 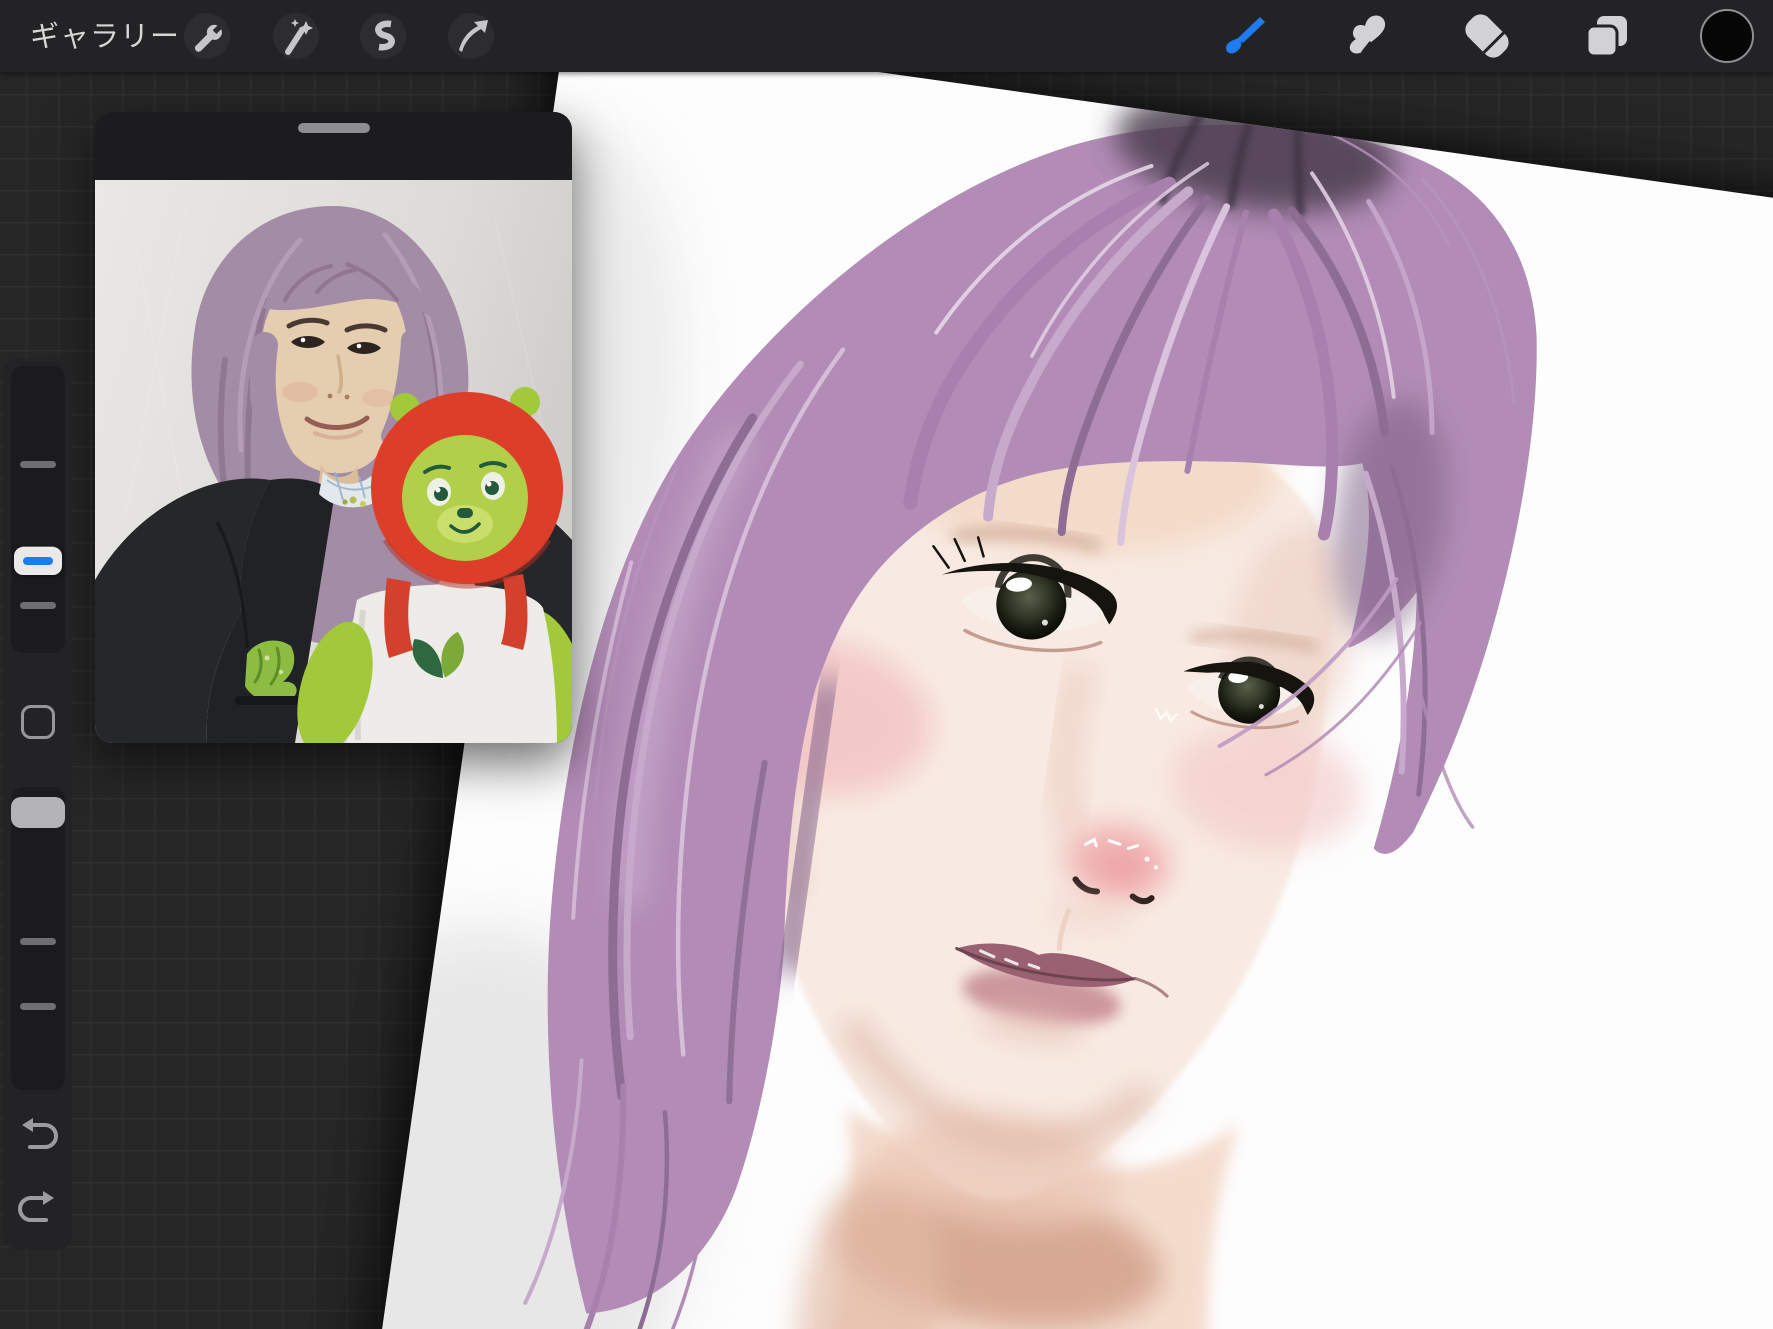 I want to click on brush-size-handle, so click(x=37, y=561).